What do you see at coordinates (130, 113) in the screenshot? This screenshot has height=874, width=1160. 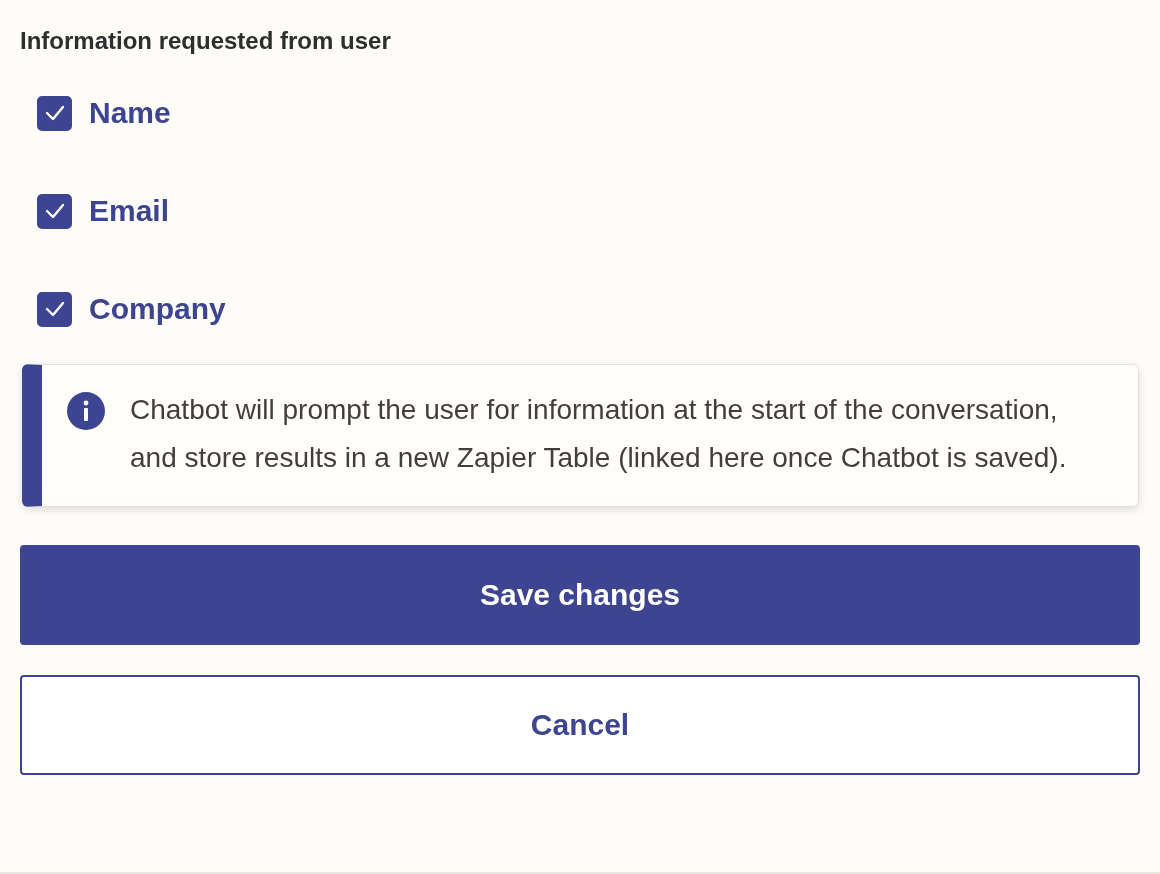 I see `checkbox-label: Name` at bounding box center [130, 113].